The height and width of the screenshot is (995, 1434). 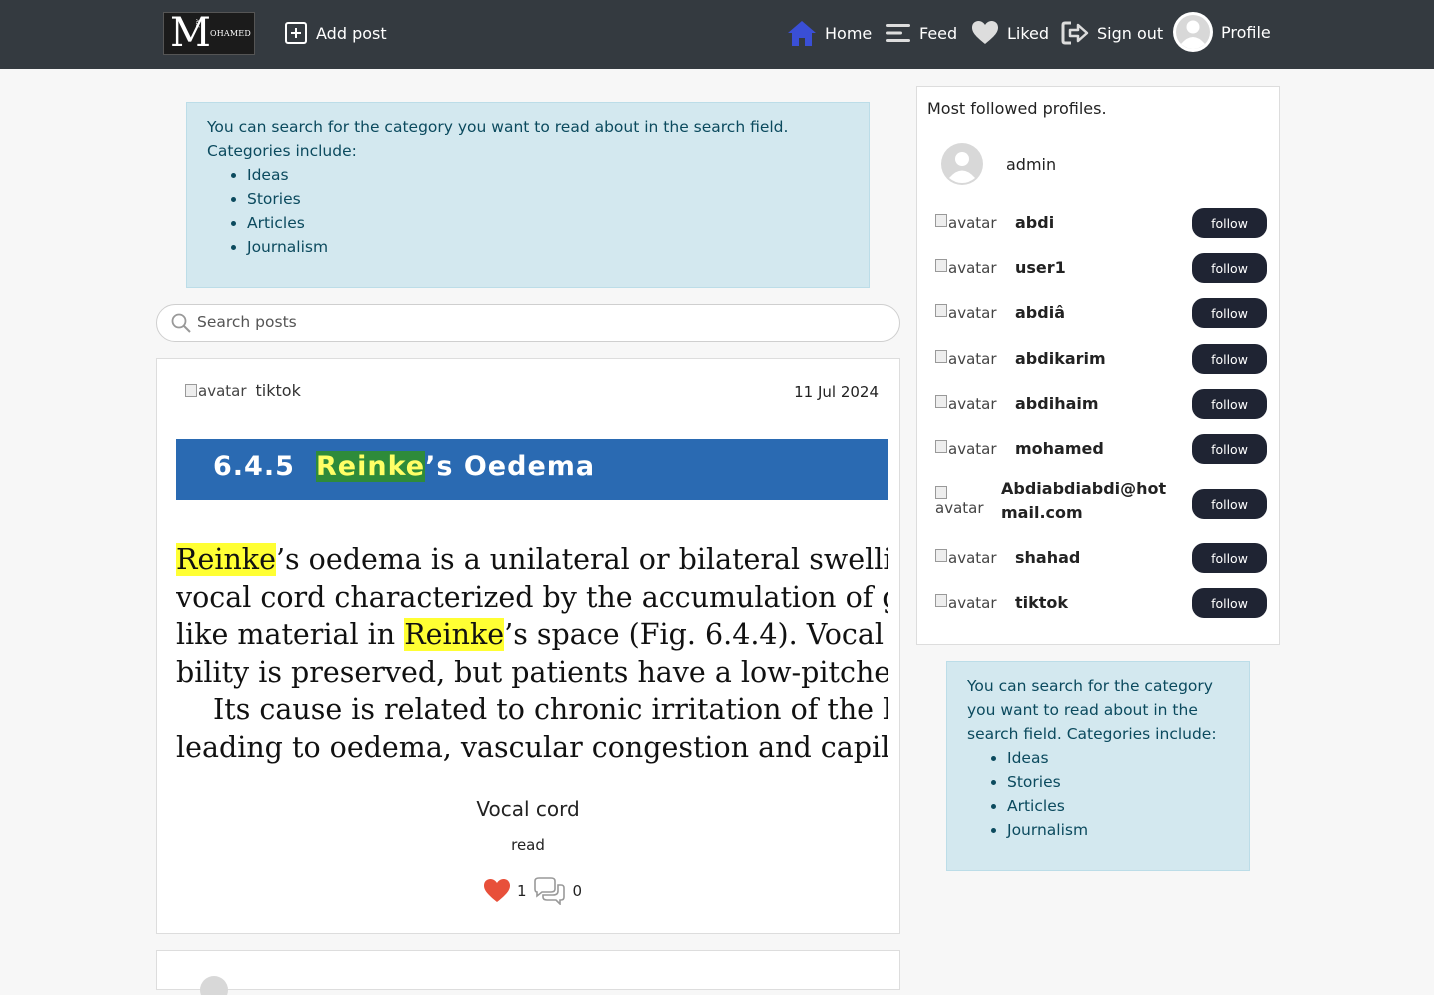 What do you see at coordinates (197, 23) in the screenshot?
I see `logo-tiny-text: ALI` at bounding box center [197, 23].